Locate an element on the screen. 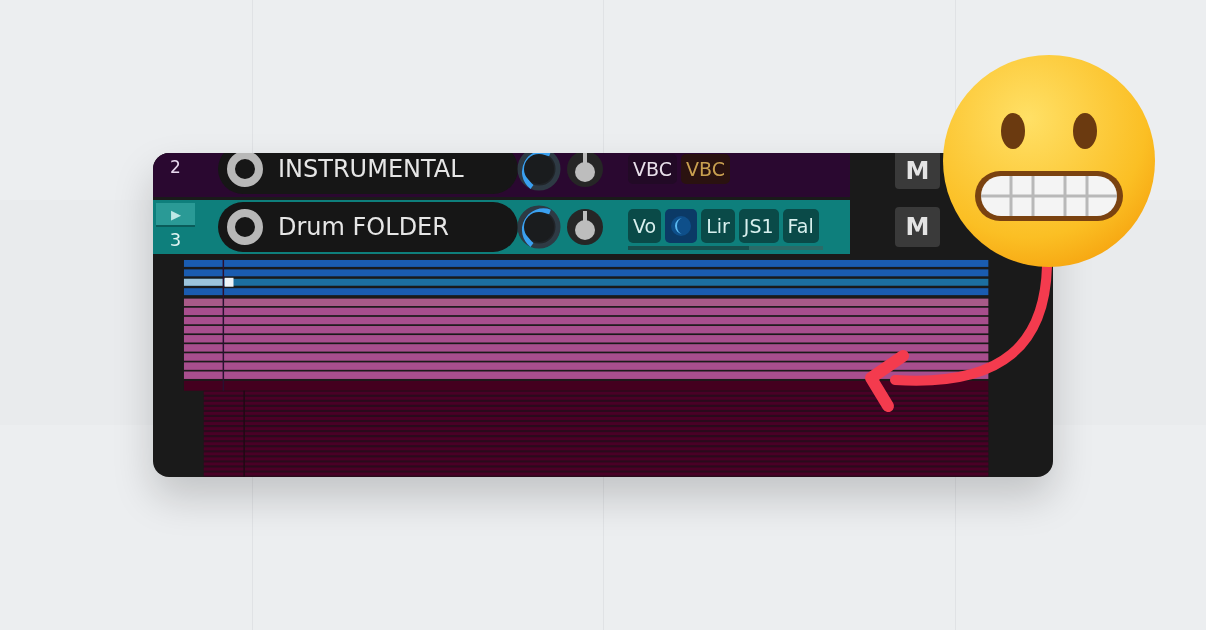  knob-icon is located at coordinates (681, 226).